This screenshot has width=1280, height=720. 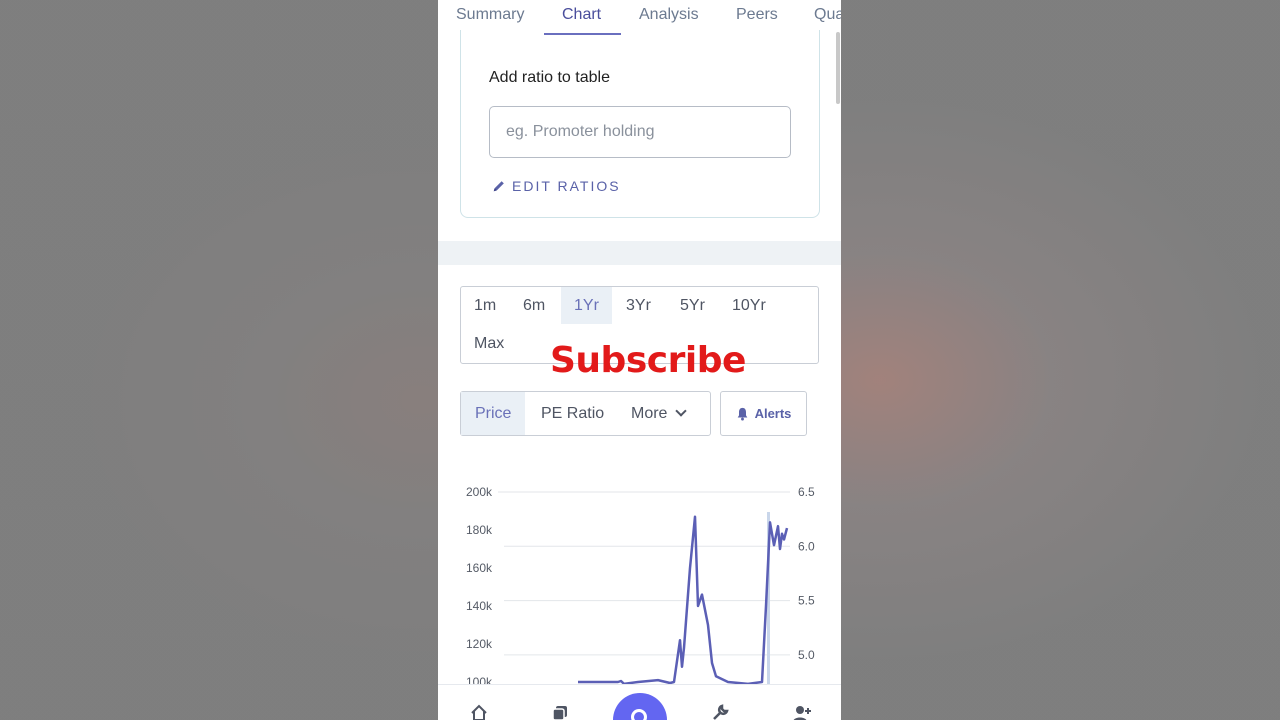 I want to click on chart-grid, so click(x=644, y=573).